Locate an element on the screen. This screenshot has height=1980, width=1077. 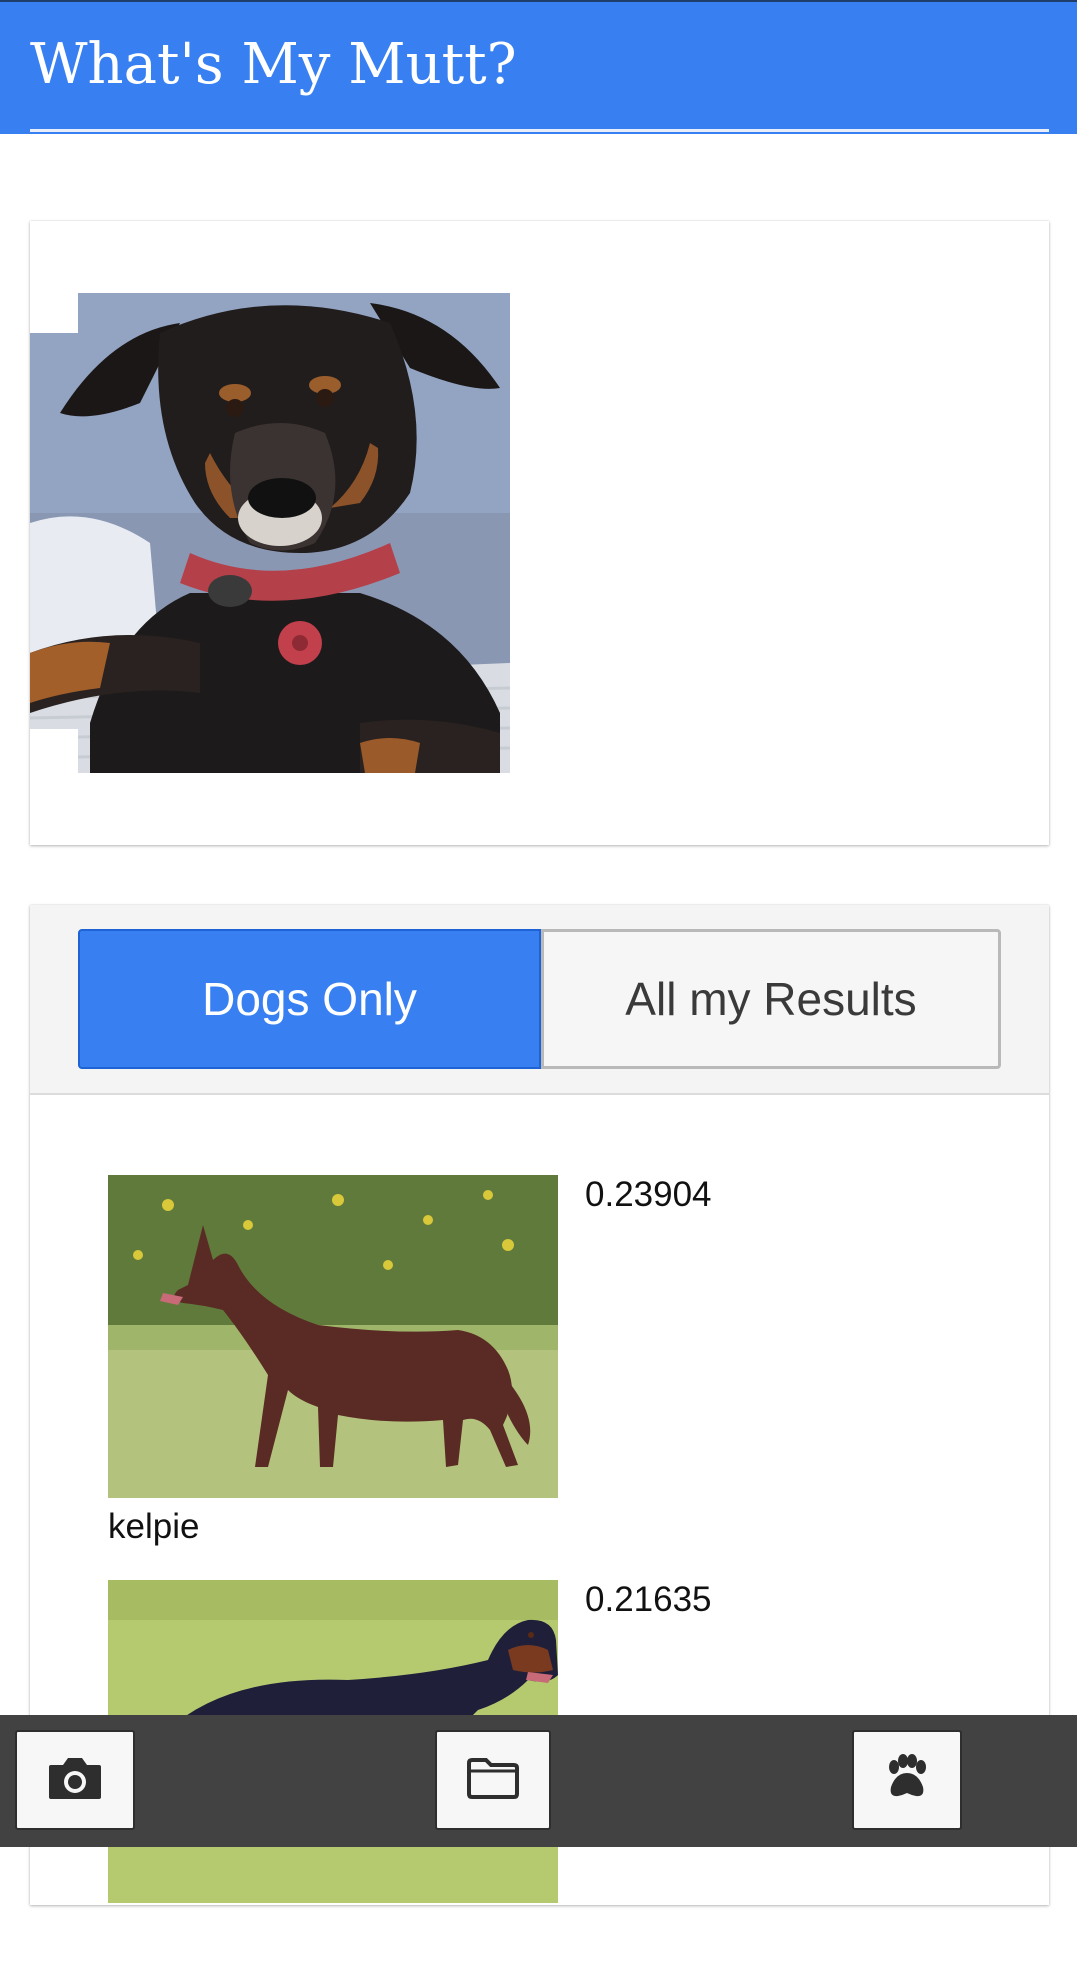
app-title: What's My Mutt? is located at coordinates (273, 64).